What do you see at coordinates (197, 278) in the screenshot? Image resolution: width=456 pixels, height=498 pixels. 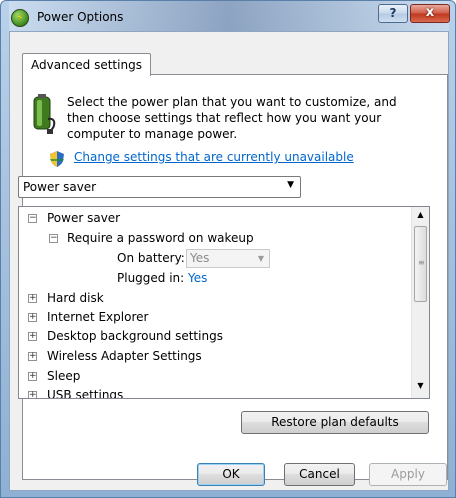 I see `plugged-in-value: Yes` at bounding box center [197, 278].